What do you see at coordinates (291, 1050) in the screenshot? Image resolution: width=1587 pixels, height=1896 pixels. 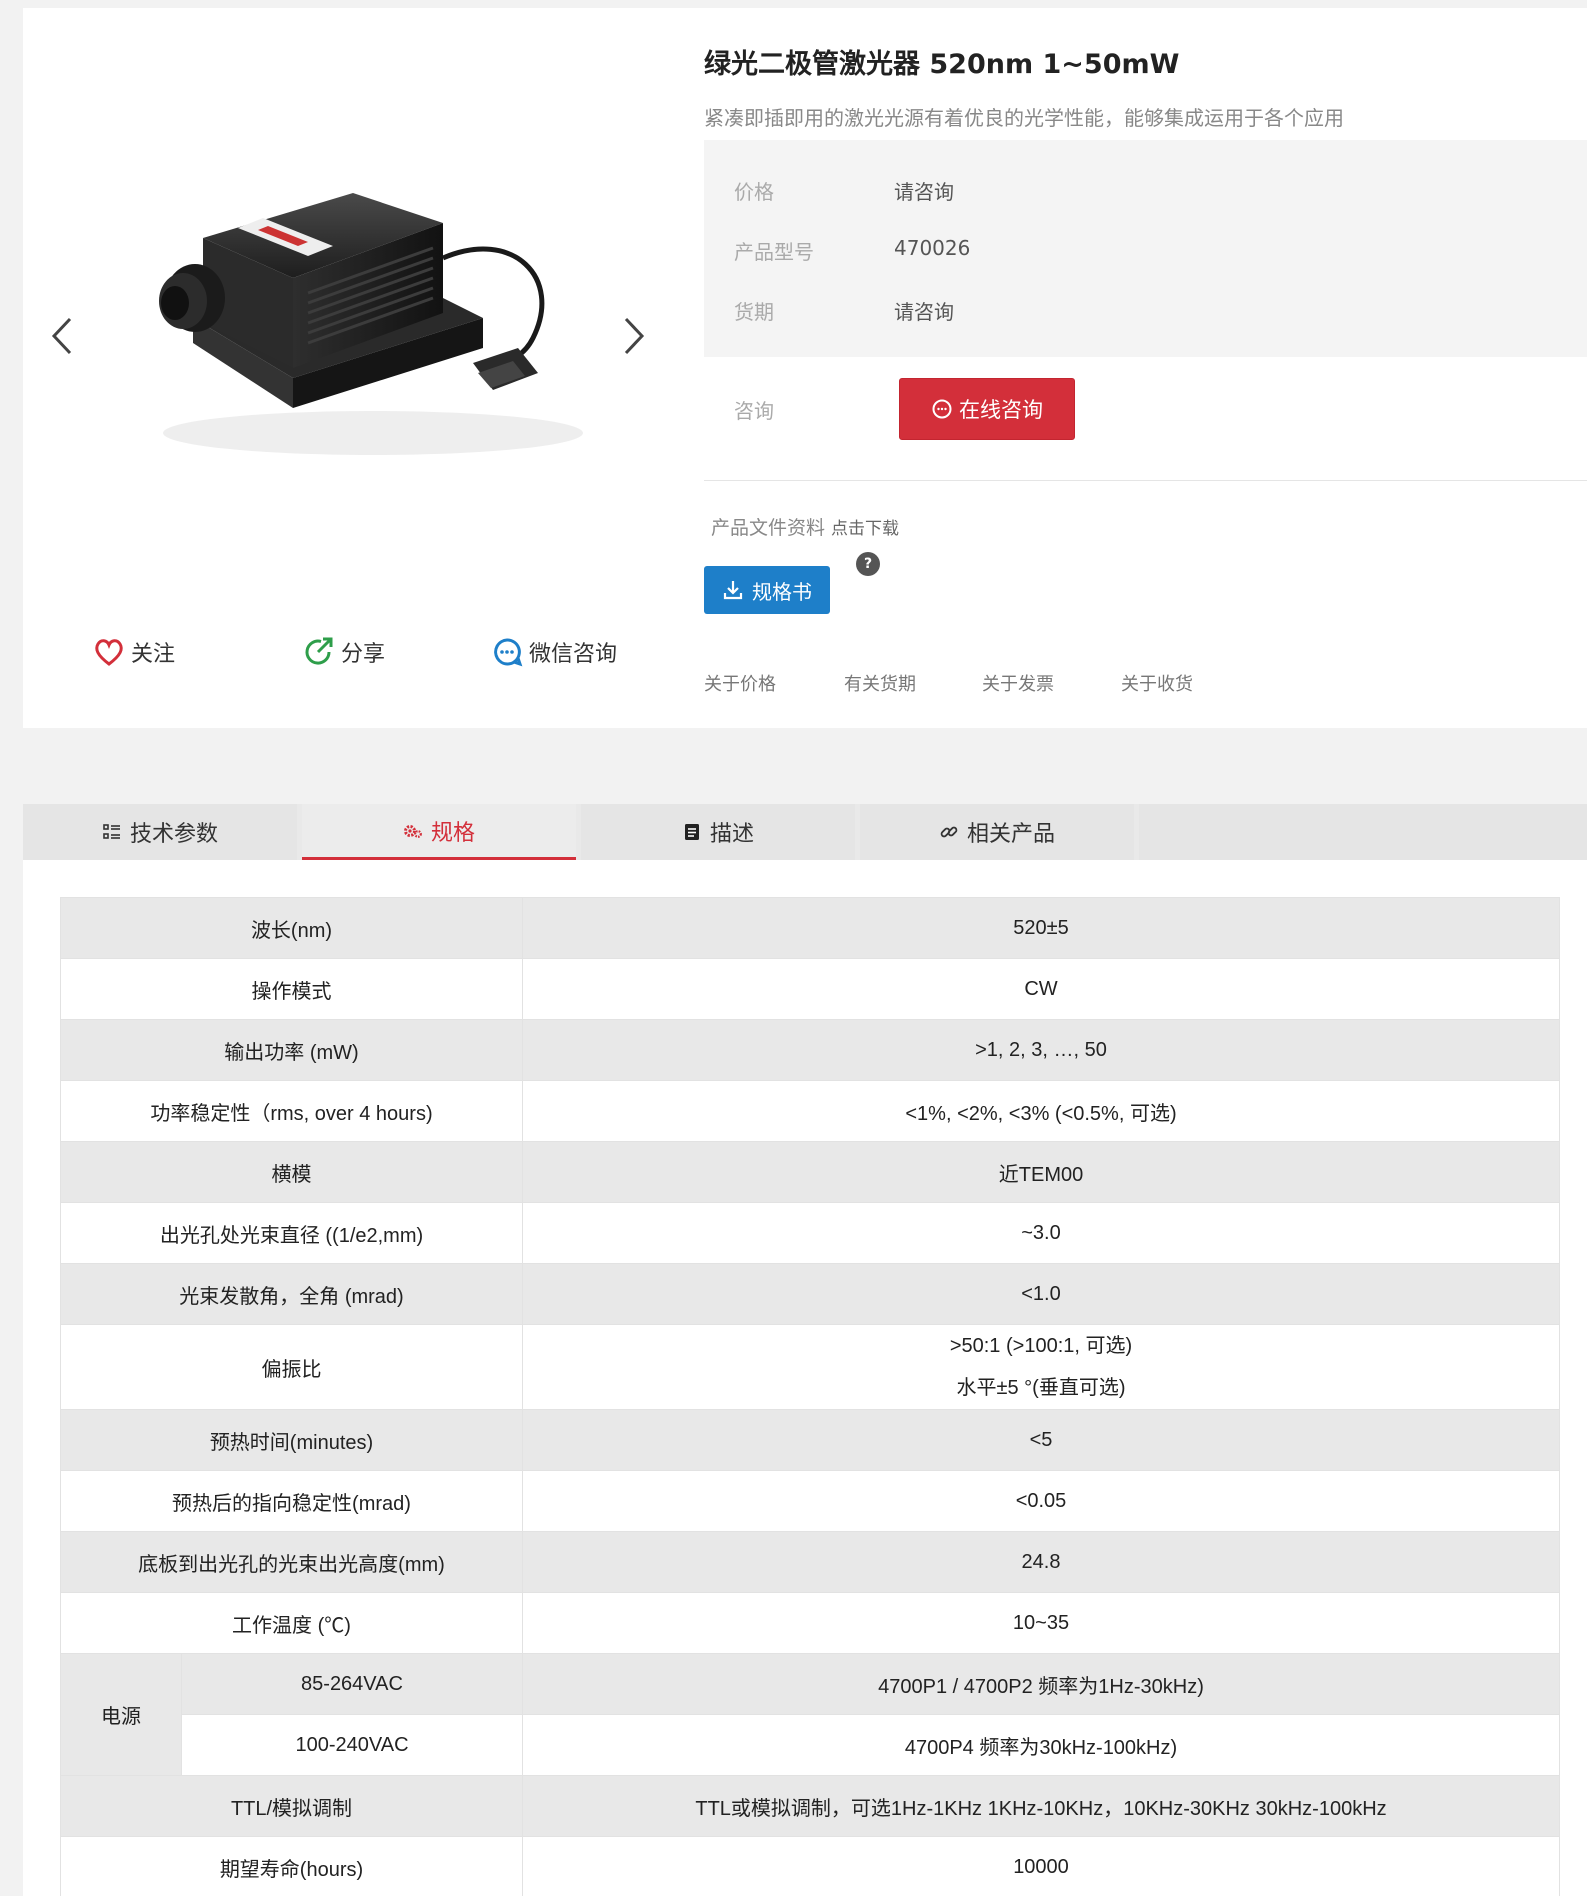 I see `spec-label: 输出功率 (mW)` at bounding box center [291, 1050].